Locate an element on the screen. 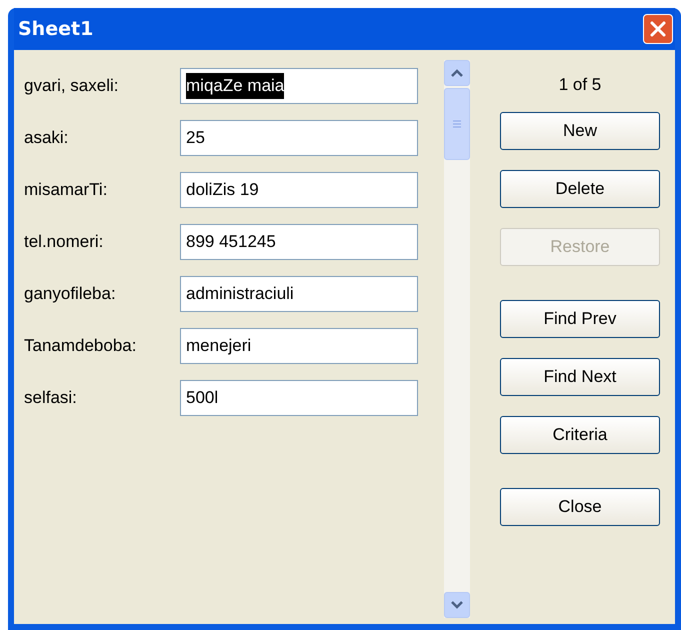 The image size is (681, 630). dialog-button: New is located at coordinates (580, 131).